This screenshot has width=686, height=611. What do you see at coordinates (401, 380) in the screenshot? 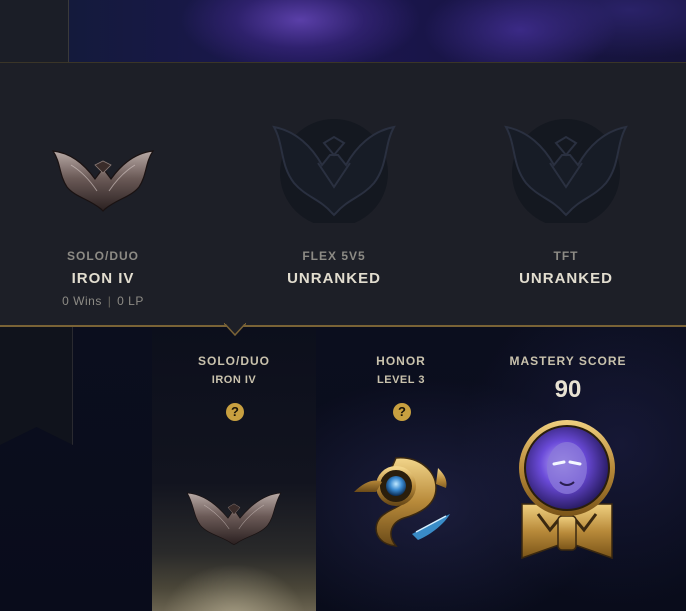
I see `summary-subtitle: LEVEL 3` at bounding box center [401, 380].